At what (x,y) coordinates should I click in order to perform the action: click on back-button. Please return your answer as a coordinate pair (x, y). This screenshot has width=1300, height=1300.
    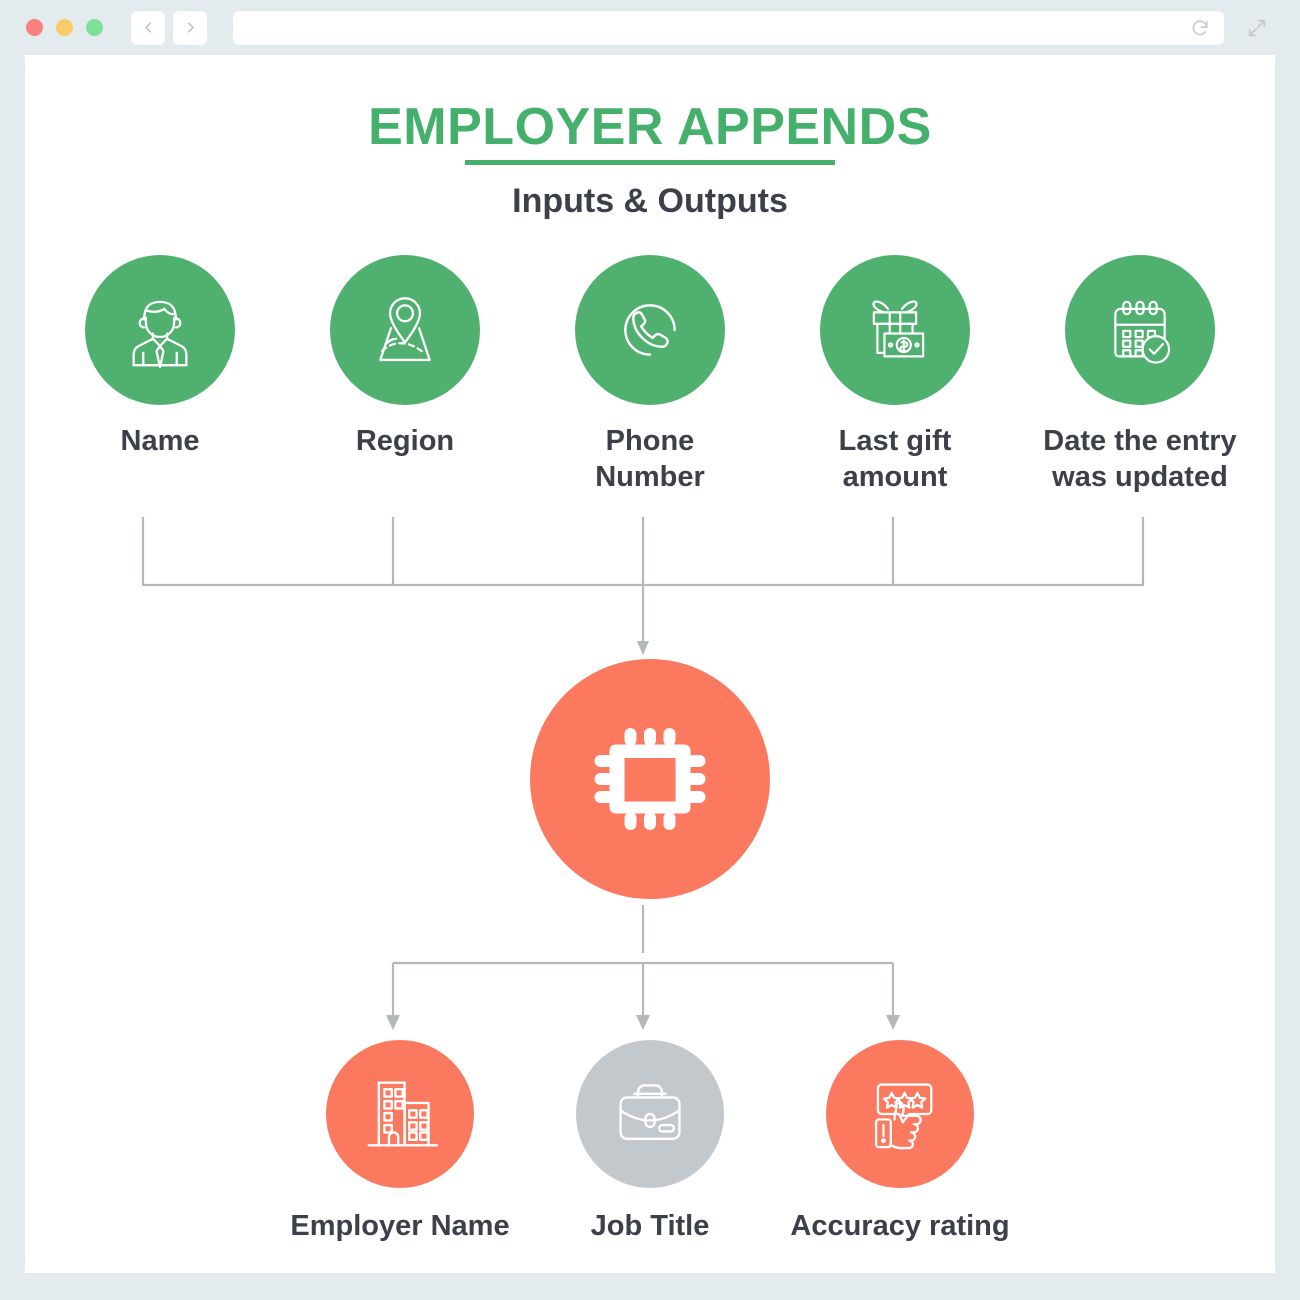
    Looking at the image, I should click on (148, 27).